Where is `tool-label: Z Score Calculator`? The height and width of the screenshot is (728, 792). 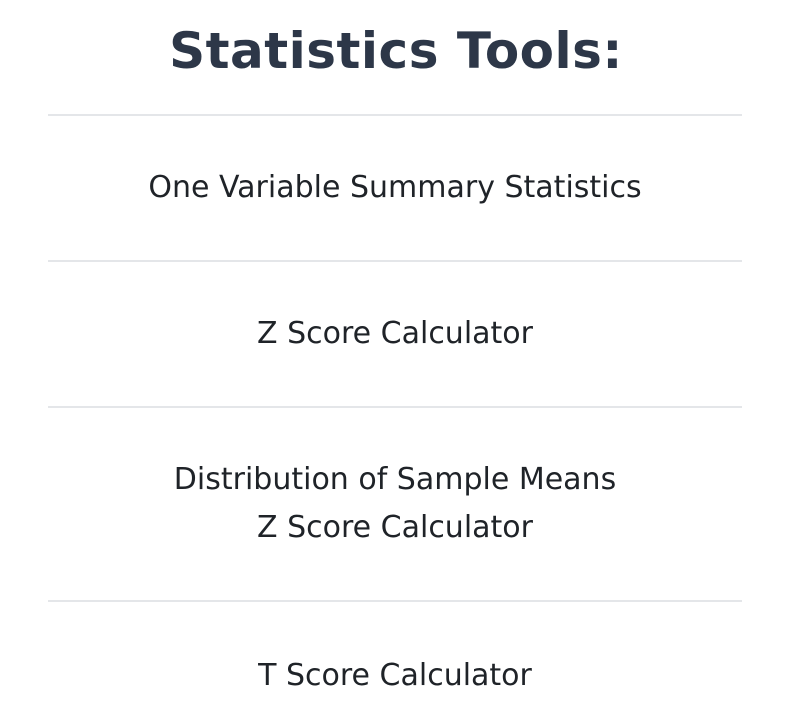 tool-label: Z Score Calculator is located at coordinates (395, 333).